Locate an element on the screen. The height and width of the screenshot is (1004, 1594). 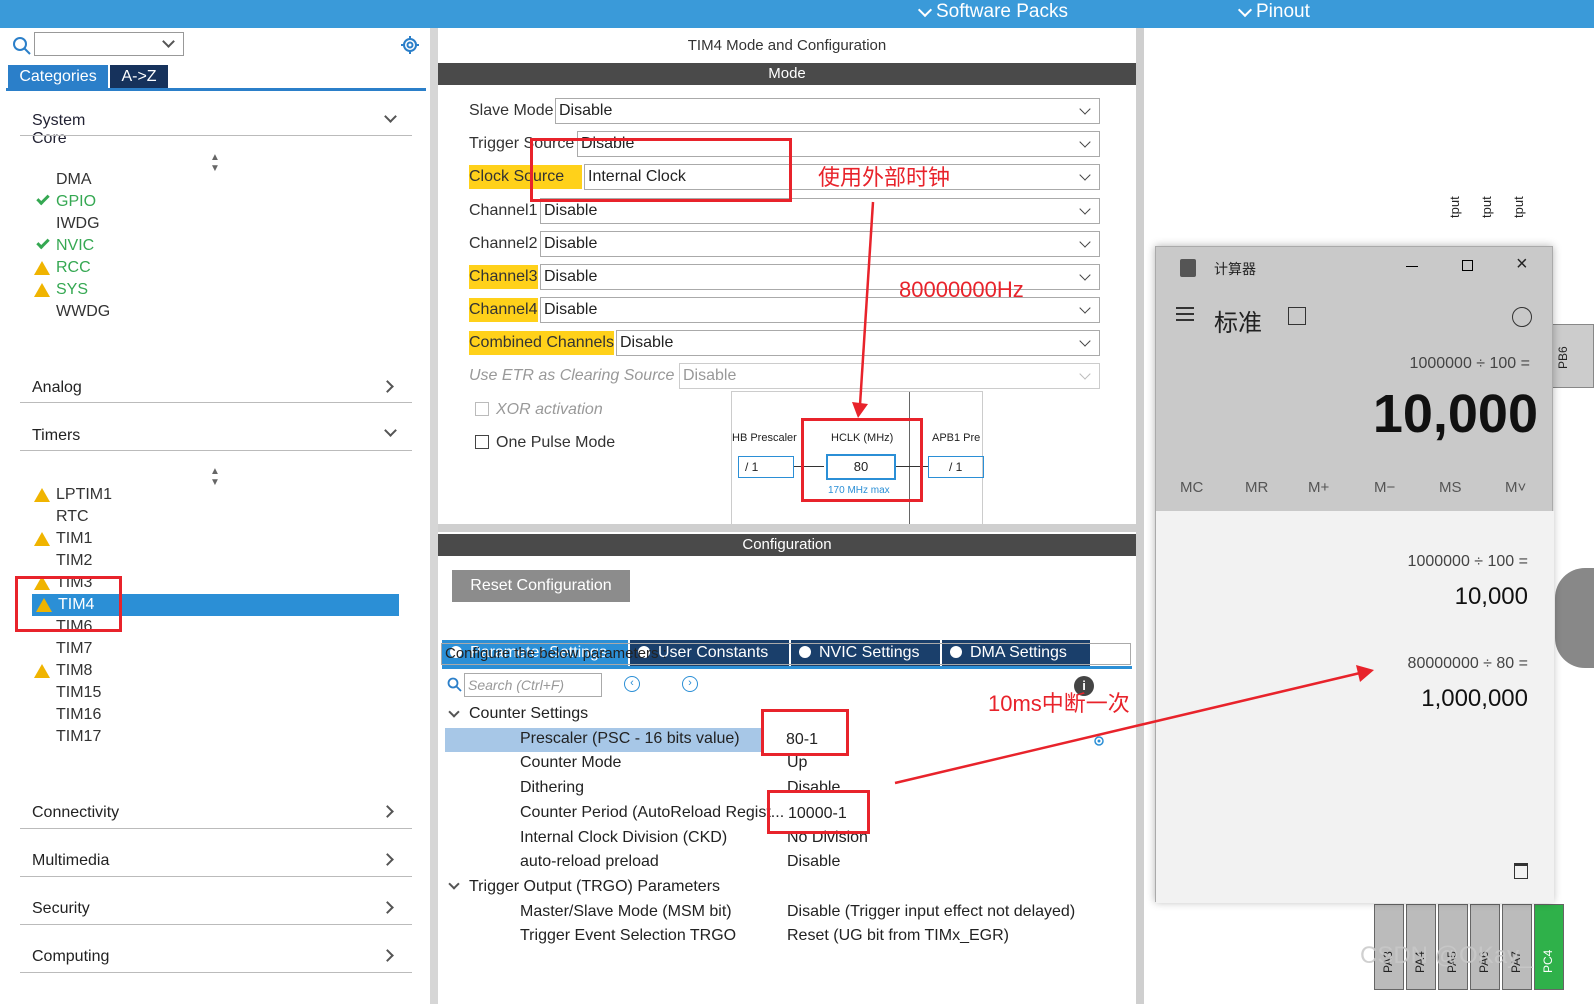
pinout-menu: Pinout is located at coordinates (1273, 12).